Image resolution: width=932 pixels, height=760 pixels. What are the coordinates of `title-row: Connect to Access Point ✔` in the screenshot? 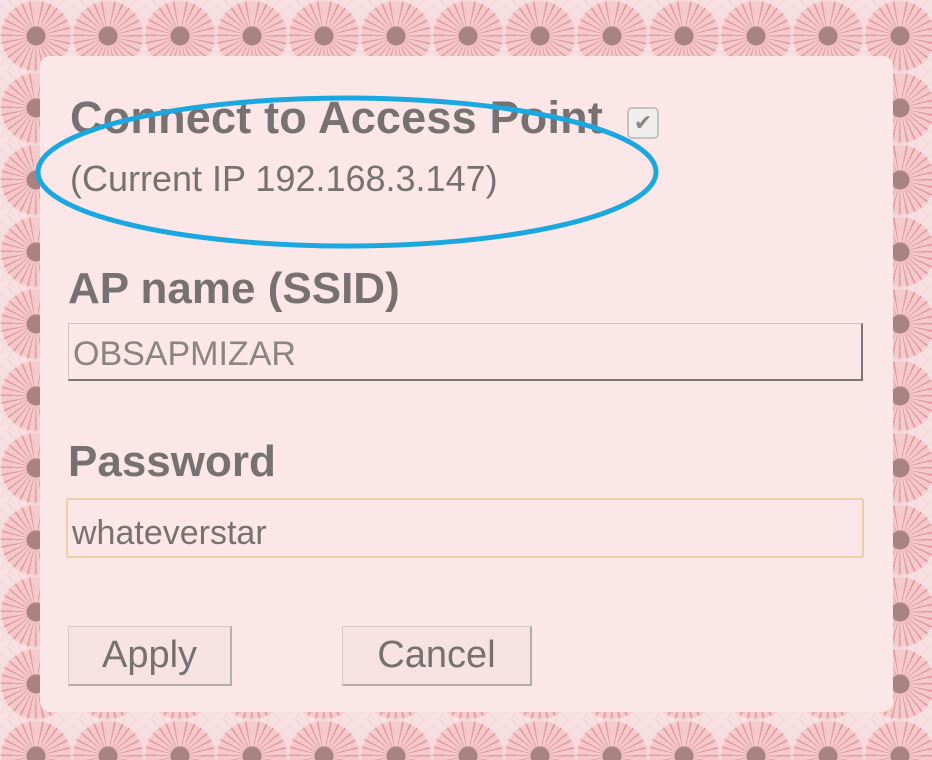 It's located at (365, 118).